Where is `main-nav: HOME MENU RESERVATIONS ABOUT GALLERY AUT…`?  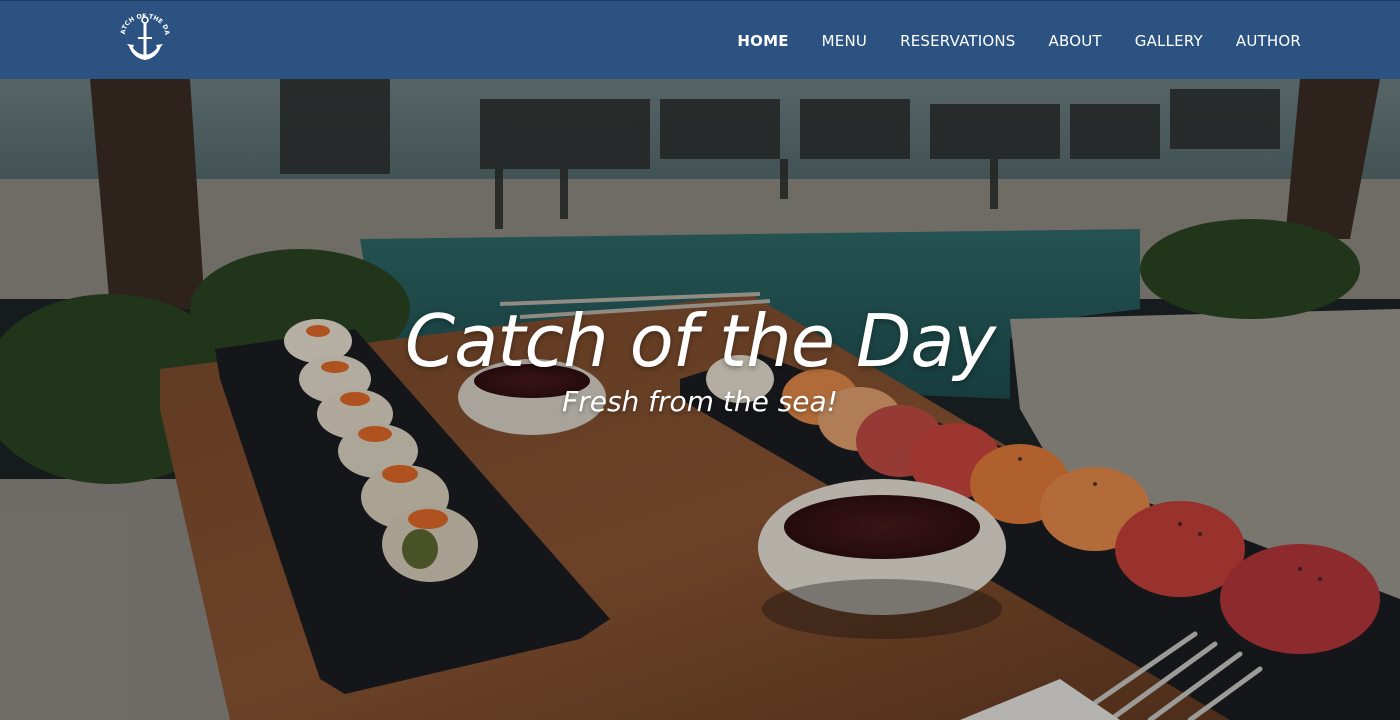
main-nav: HOME MENU RESERVATIONS ABOUT GALLERY AUT… is located at coordinates (1002, 40).